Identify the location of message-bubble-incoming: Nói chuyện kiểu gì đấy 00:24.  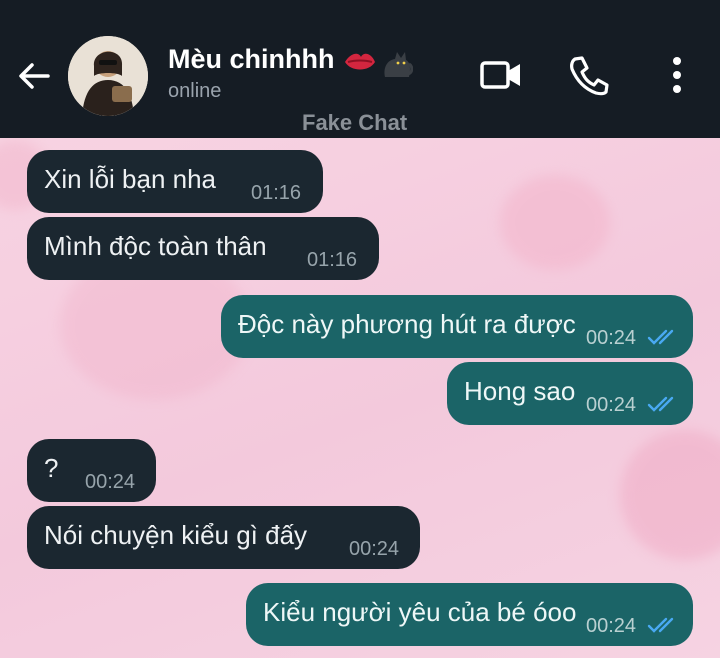
(223, 537).